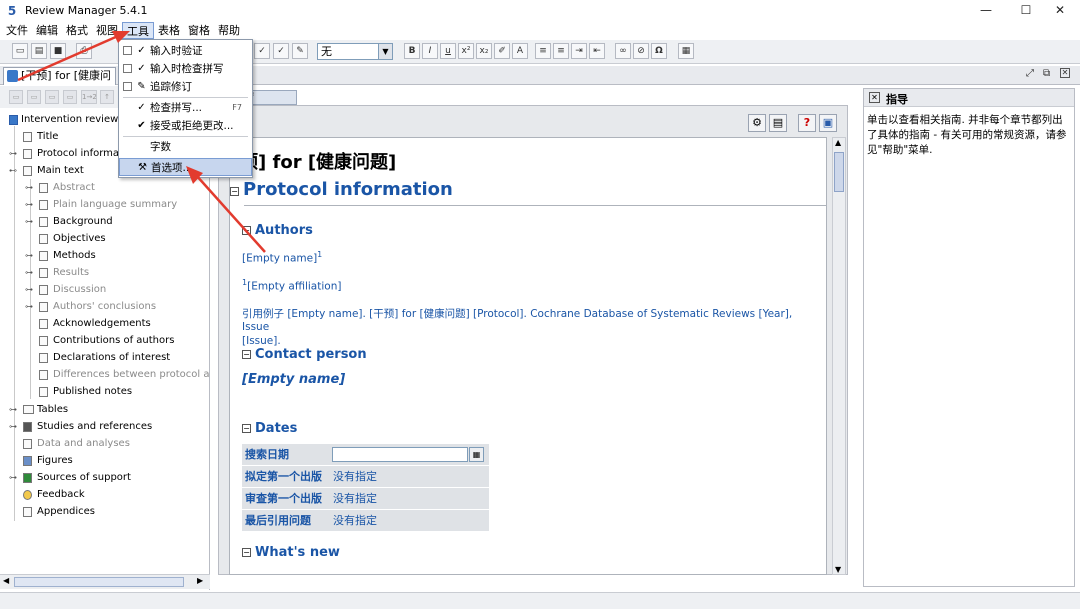 This screenshot has width=1080, height=609. Describe the element at coordinates (757, 123) in the screenshot. I see `link-settings-icon: ⚙` at that location.